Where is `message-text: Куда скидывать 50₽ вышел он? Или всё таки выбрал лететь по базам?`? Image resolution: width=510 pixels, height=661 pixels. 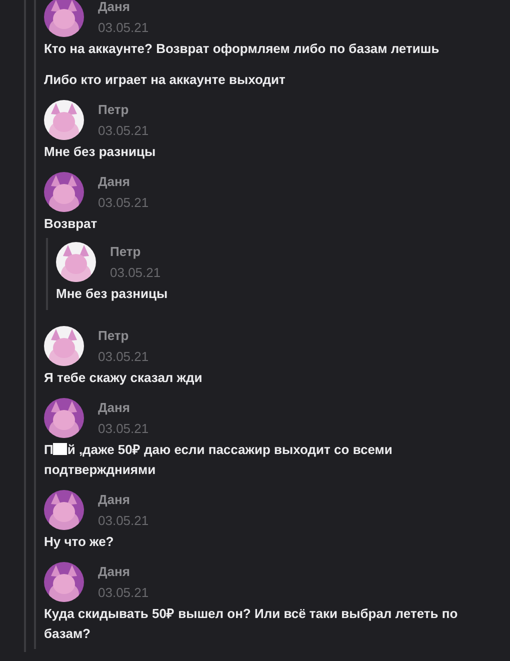
message-text: Куда скидывать 50₽ вышел он? Или всё таки выбрал лететь по базам? is located at coordinates (251, 624).